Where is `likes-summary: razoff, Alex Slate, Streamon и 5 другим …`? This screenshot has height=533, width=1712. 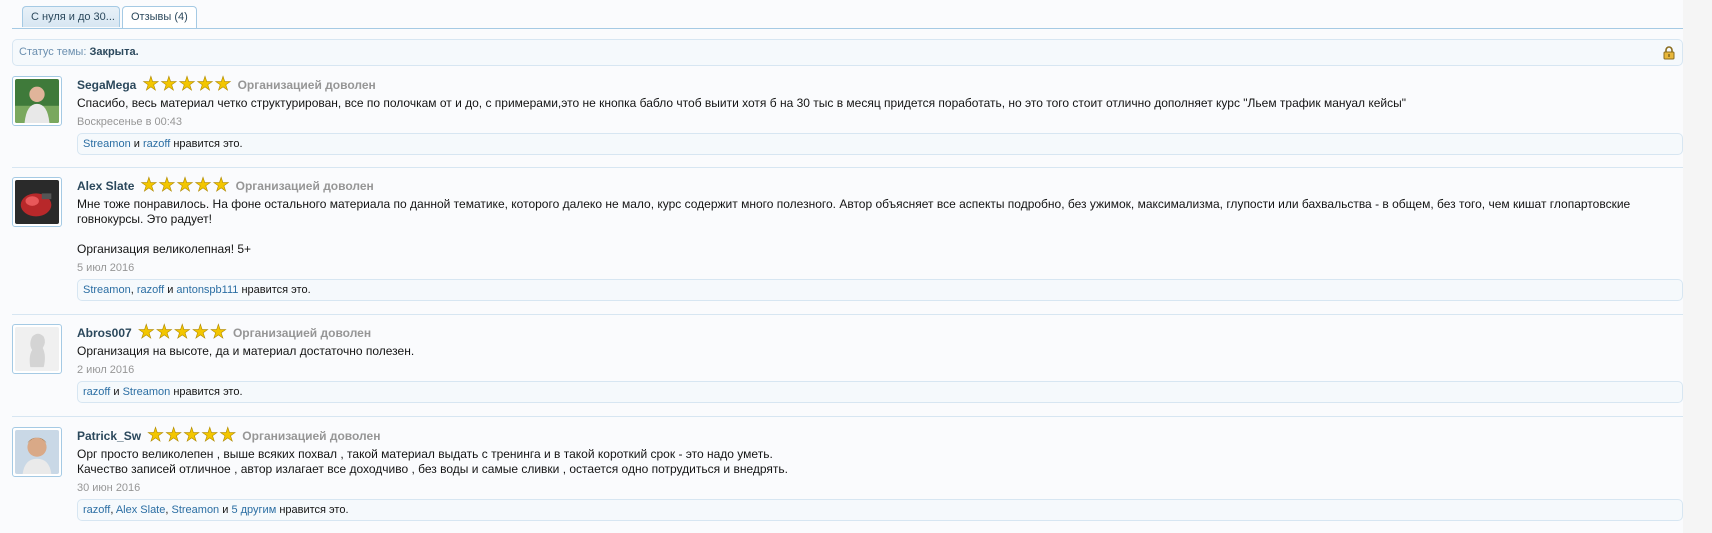 likes-summary: razoff, Alex Slate, Streamon и 5 другим … is located at coordinates (880, 510).